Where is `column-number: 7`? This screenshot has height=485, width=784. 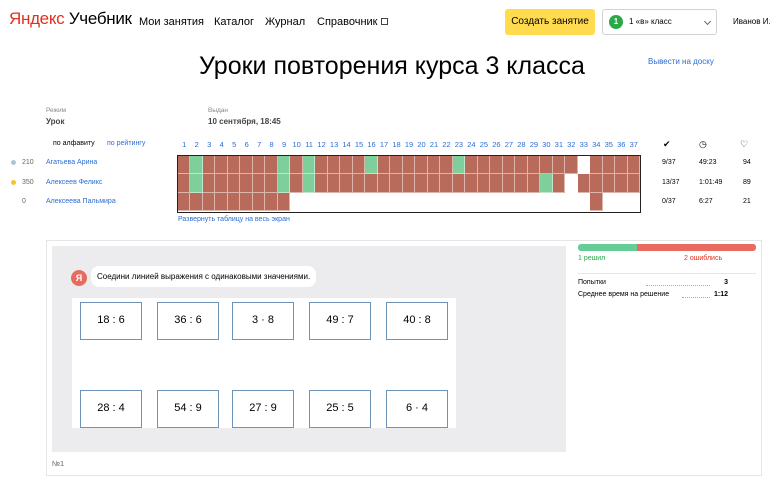
column-number: 7 is located at coordinates (259, 144).